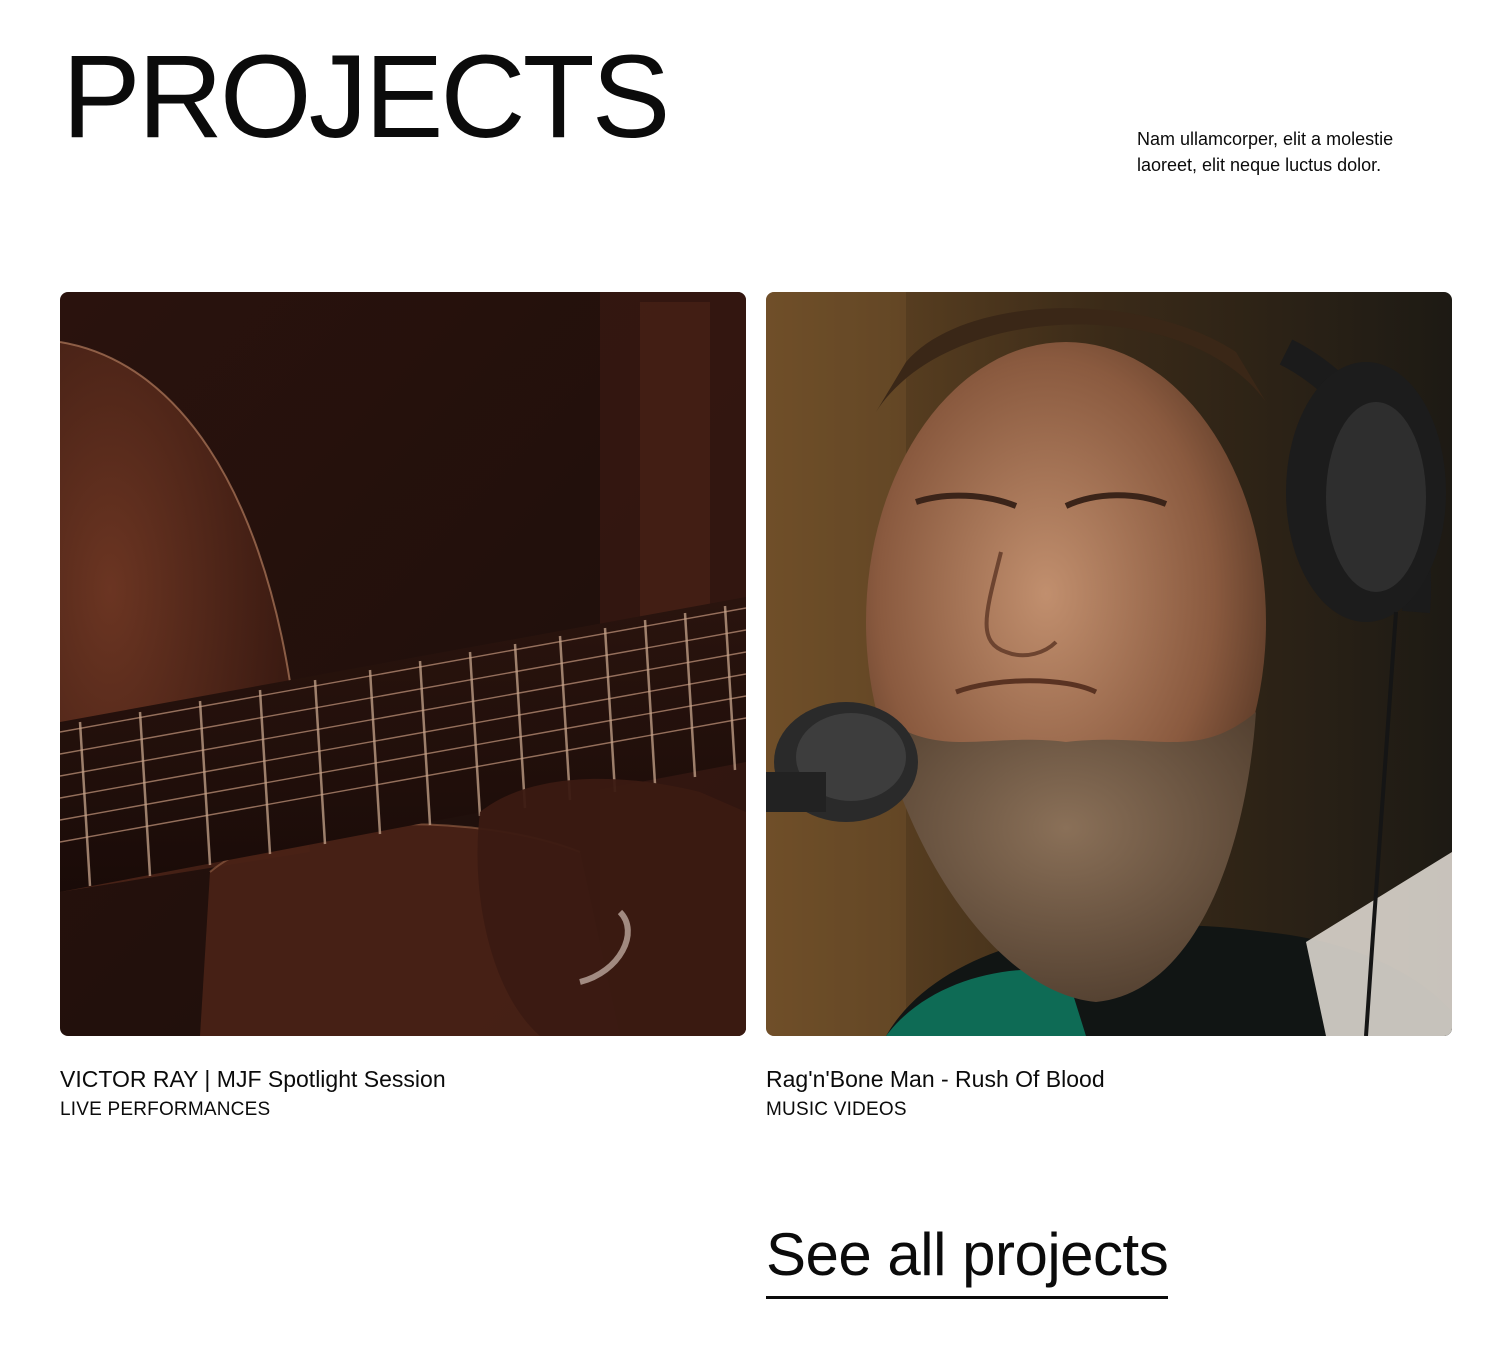 This screenshot has width=1512, height=1361. I want to click on project-title: VICTOR RAY | MJF Spotlight Session, so click(403, 1079).